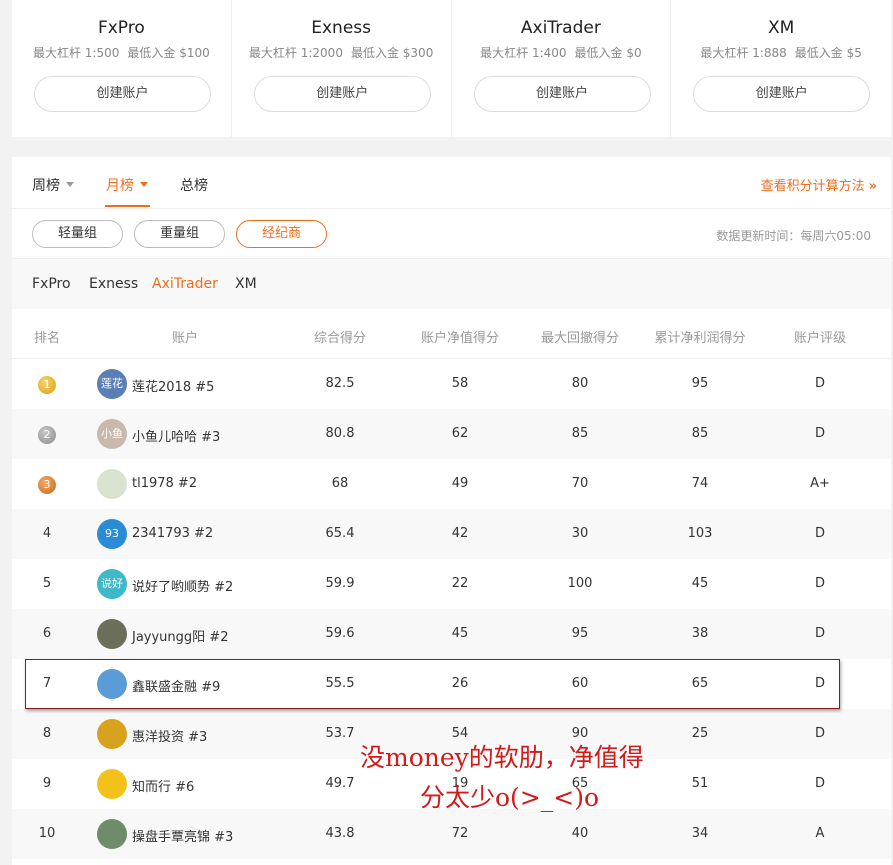 The image size is (893, 865). I want to click on account-name: 鑫联盛金融 #9, so click(176, 685).